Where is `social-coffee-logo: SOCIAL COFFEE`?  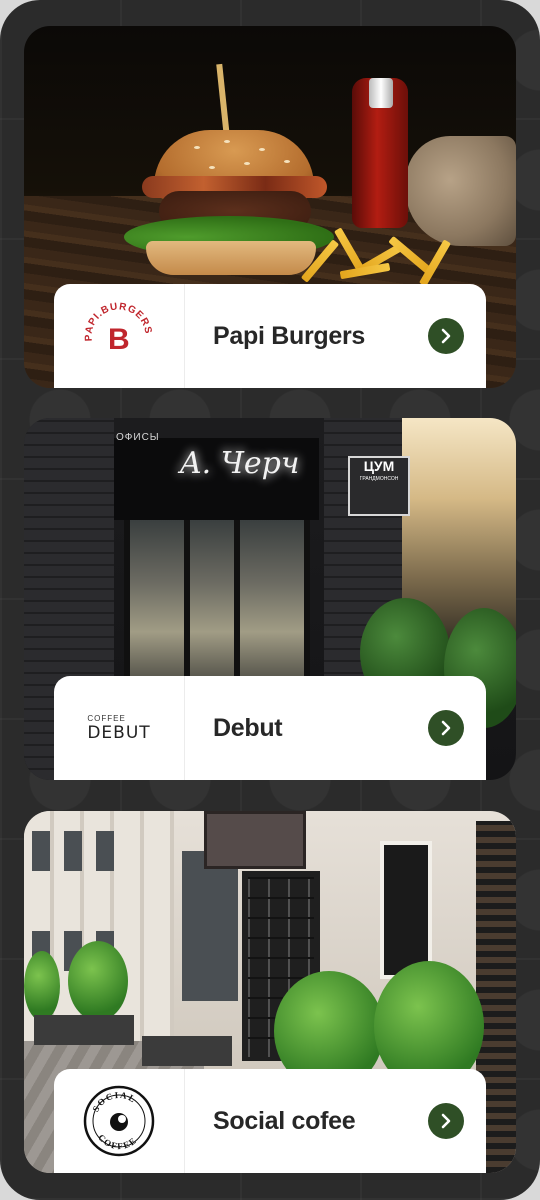 social-coffee-logo: SOCIAL COFFEE is located at coordinates (119, 1121).